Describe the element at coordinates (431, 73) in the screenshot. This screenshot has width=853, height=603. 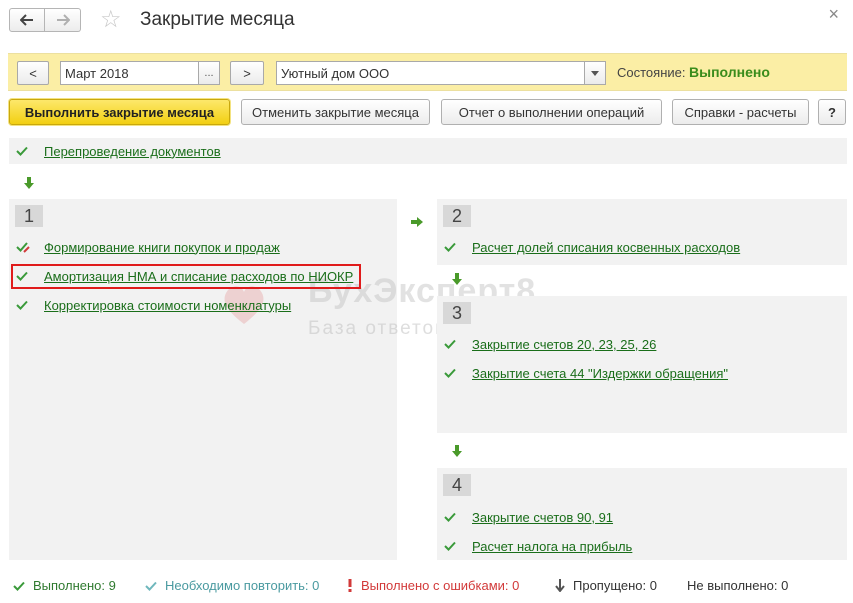
I see `organization-field: Уютный дом ООО` at that location.